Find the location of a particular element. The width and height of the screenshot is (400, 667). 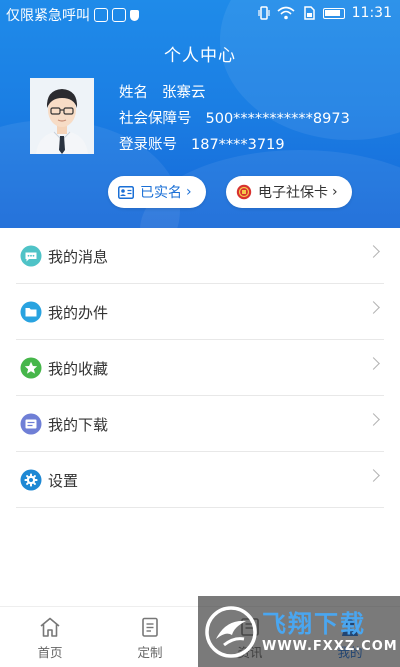

star-icon is located at coordinates (31, 368).